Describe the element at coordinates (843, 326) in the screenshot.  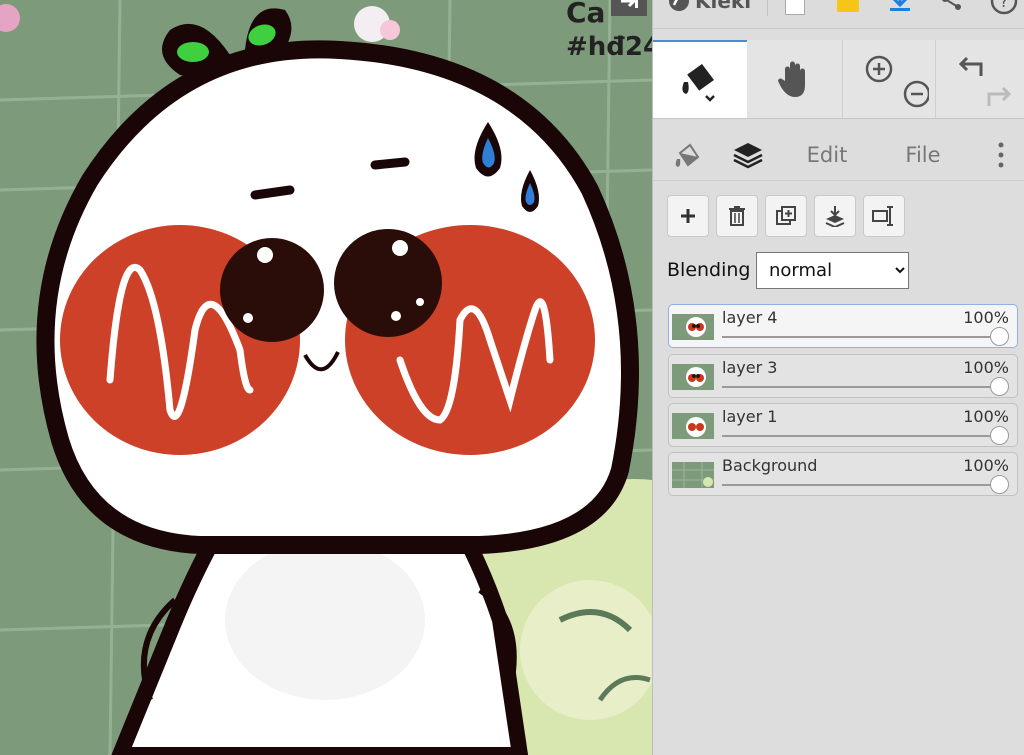
I see `layer-item: layer 4 100%` at that location.